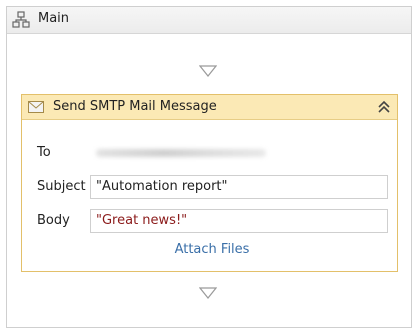  I want to click on sequence-title: Main, so click(54, 18).